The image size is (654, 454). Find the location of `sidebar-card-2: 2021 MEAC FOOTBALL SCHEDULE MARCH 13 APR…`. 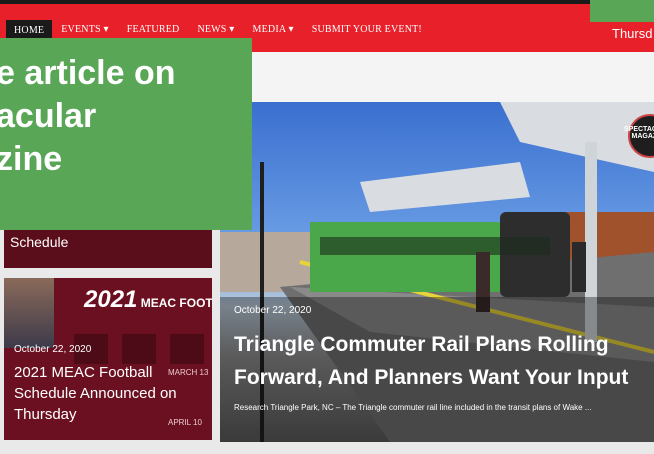

sidebar-card-2: 2021 MEAC FOOTBALL SCHEDULE MARCH 13 APR… is located at coordinates (108, 359).